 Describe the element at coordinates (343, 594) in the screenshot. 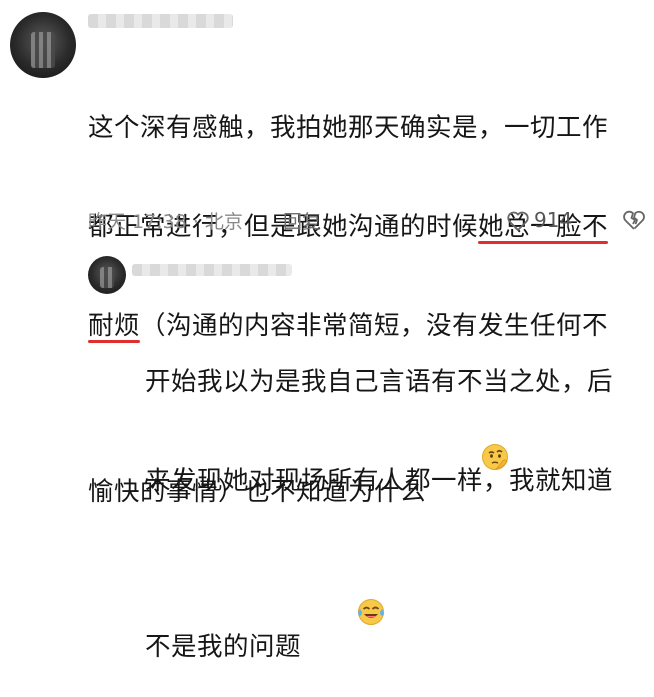

I see `laughing-crying-face-icon` at that location.